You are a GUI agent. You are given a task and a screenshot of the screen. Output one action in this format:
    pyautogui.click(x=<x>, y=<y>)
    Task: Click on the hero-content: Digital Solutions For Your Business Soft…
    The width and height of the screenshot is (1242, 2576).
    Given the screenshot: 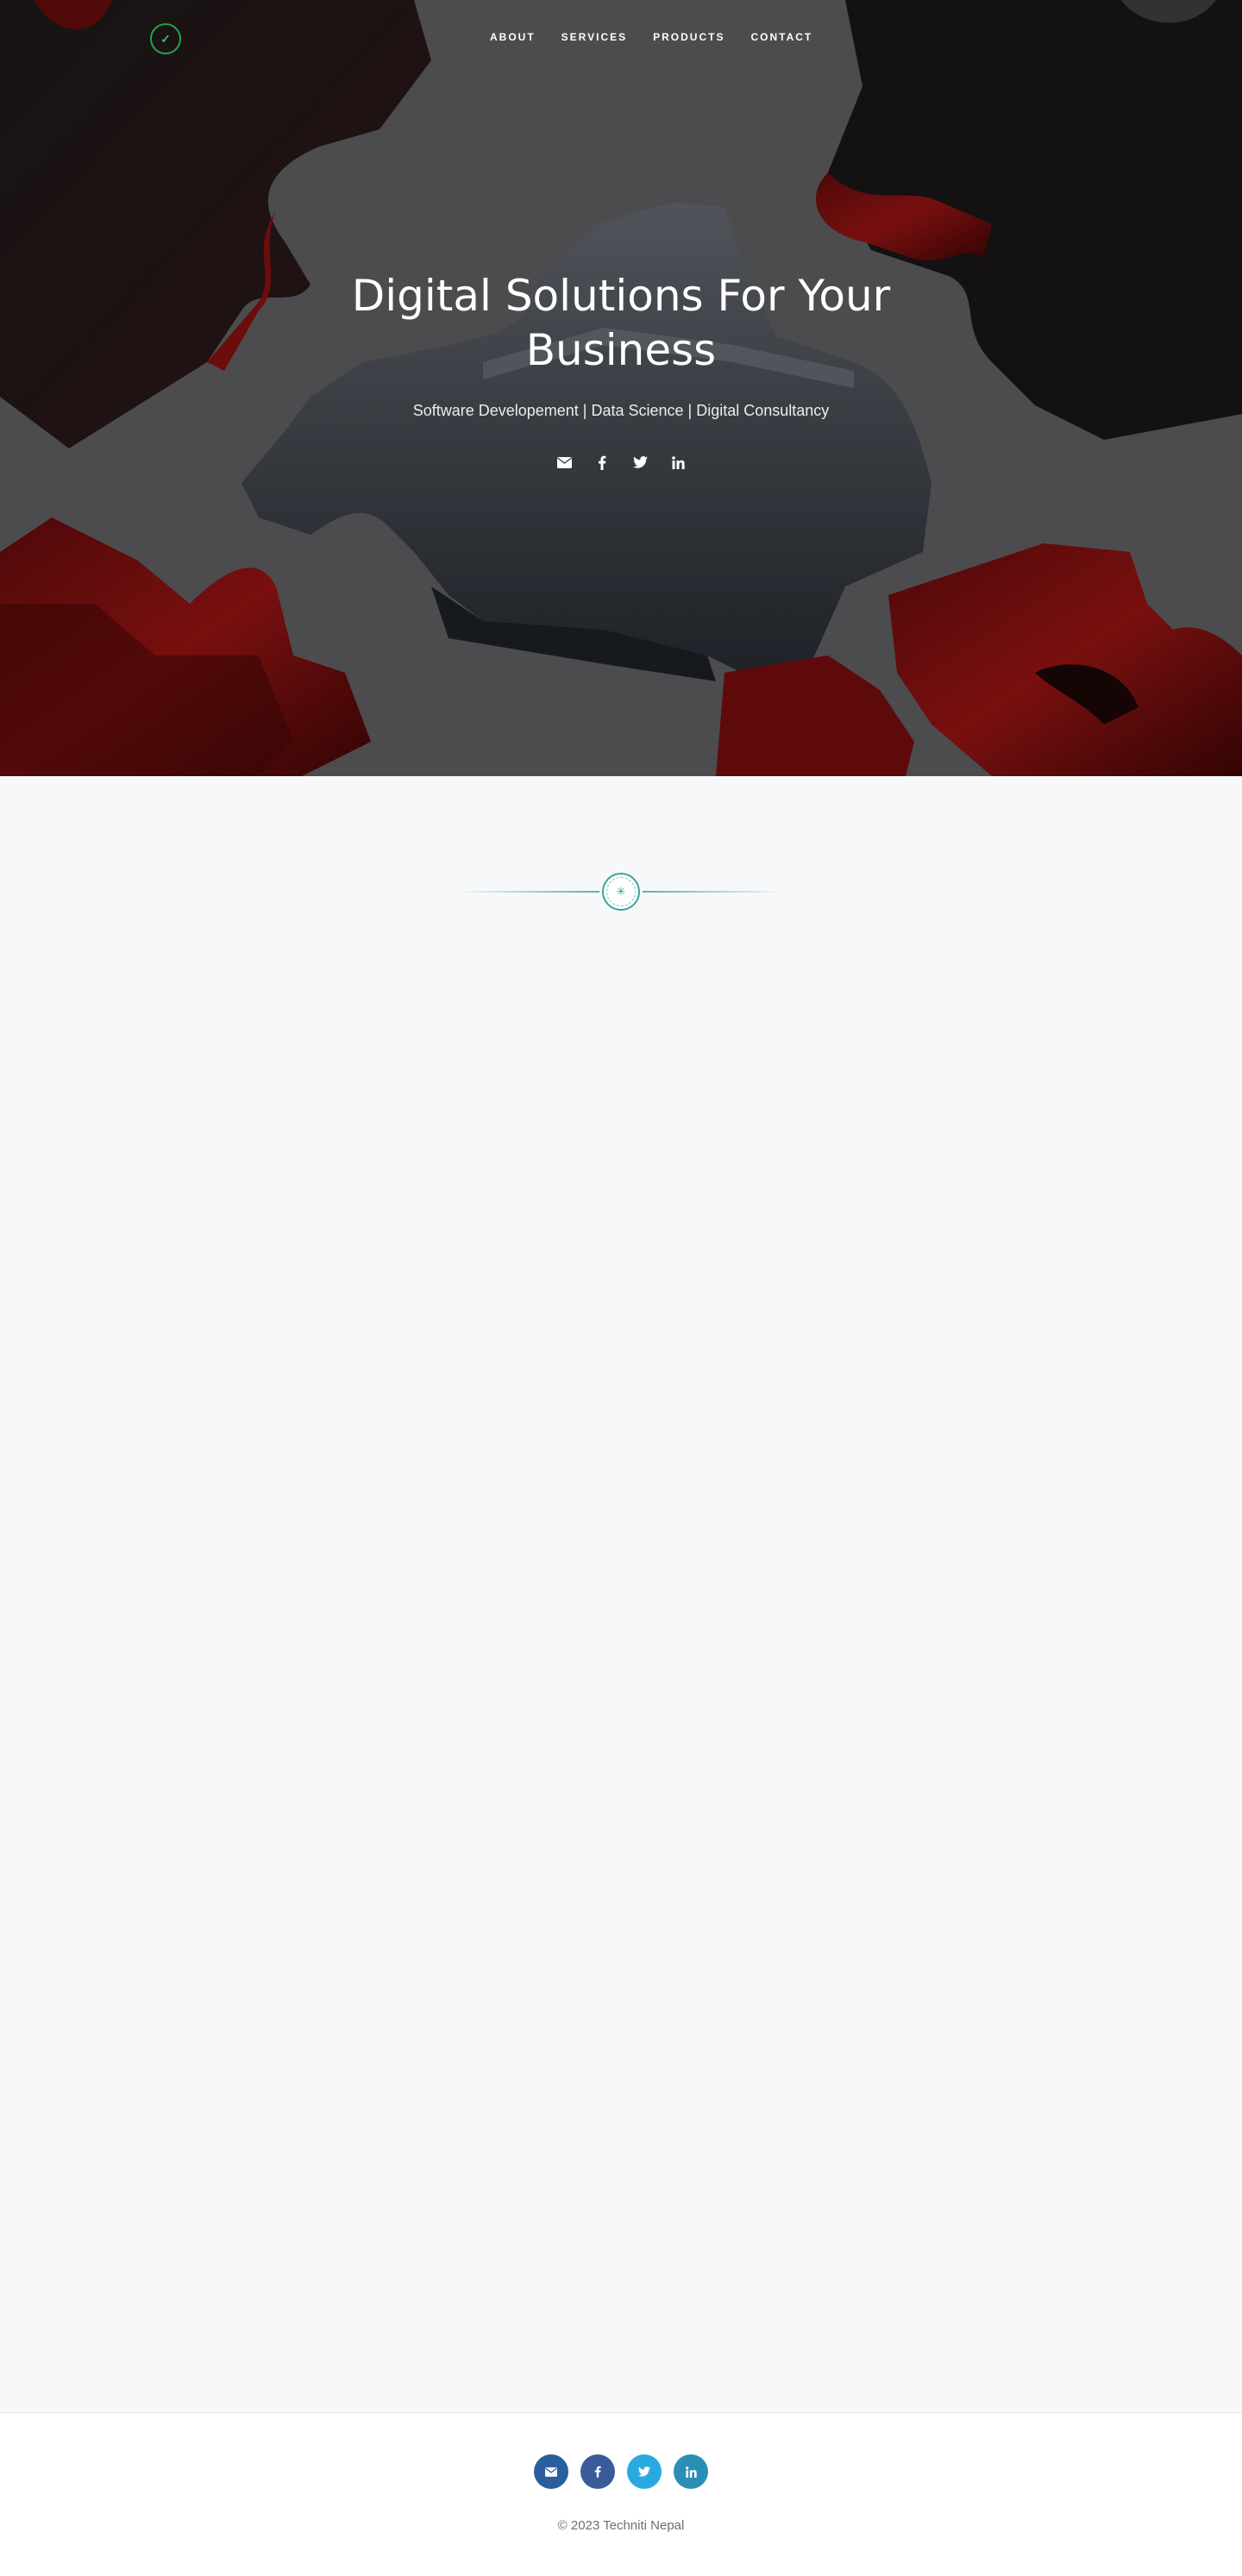 What is the action you would take?
    pyautogui.click(x=621, y=369)
    